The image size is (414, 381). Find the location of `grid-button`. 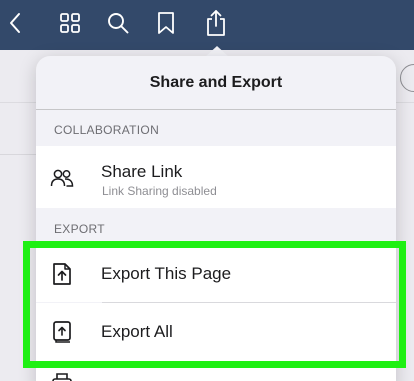

grid-button is located at coordinates (70, 25).